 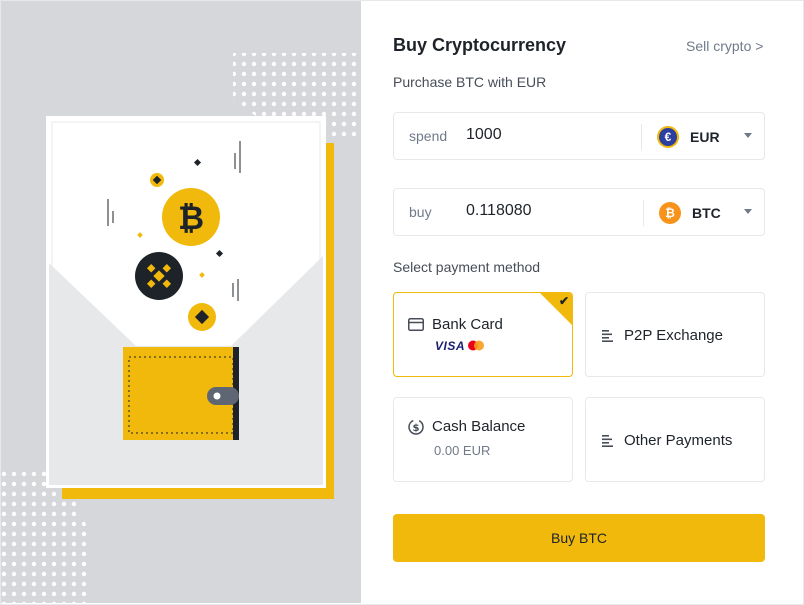 I want to click on checkmark-icon: ✔, so click(x=563, y=301).